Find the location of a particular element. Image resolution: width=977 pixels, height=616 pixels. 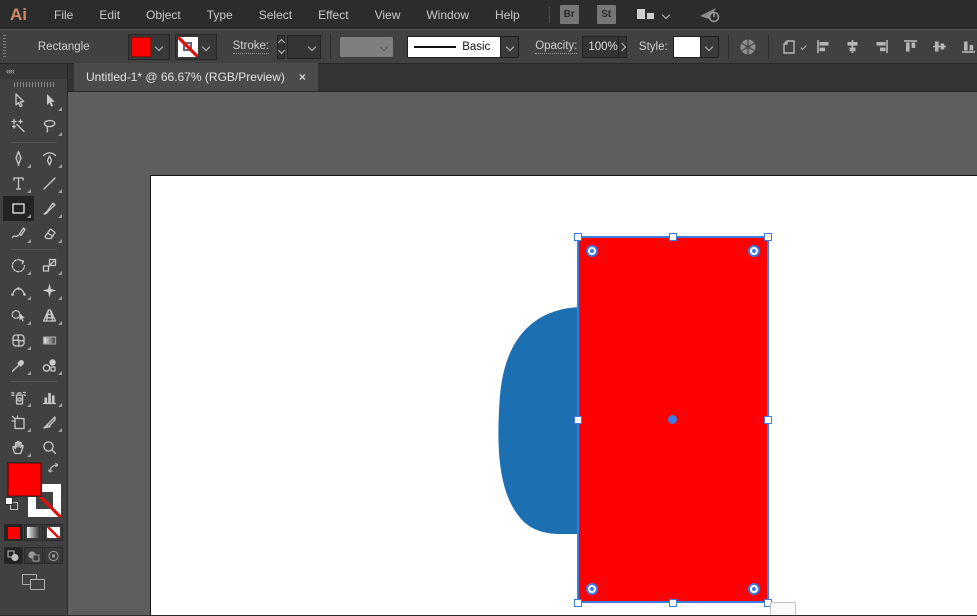

align-center-horizontal-icon is located at coordinates (852, 46).